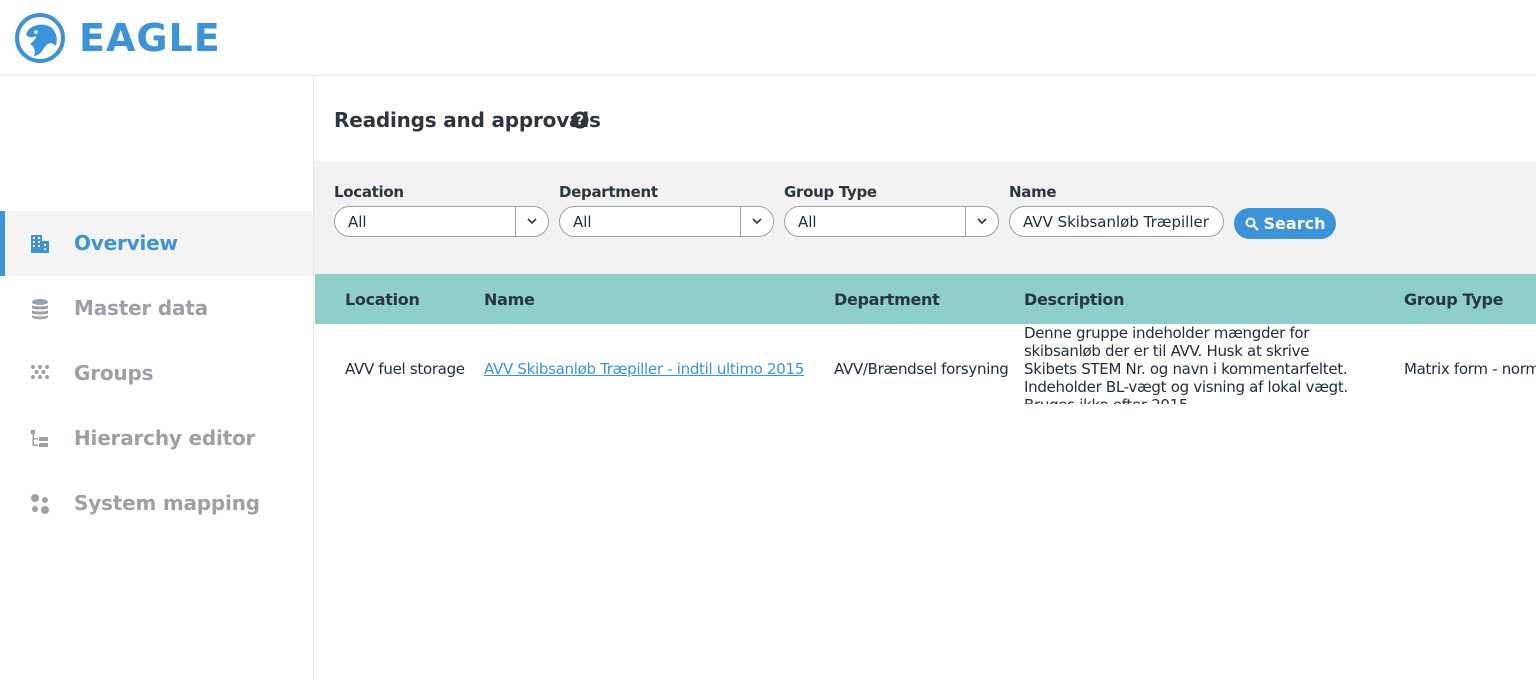 This screenshot has height=680, width=1536. What do you see at coordinates (40, 504) in the screenshot?
I see `nodes-icon` at bounding box center [40, 504].